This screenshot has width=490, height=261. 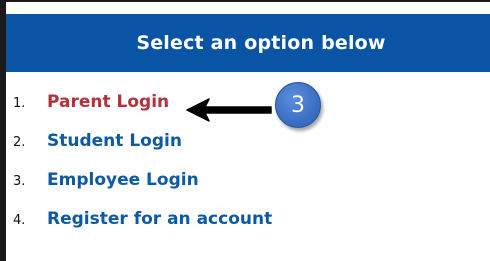 I want to click on panel-border-top, so click(x=245, y=1).